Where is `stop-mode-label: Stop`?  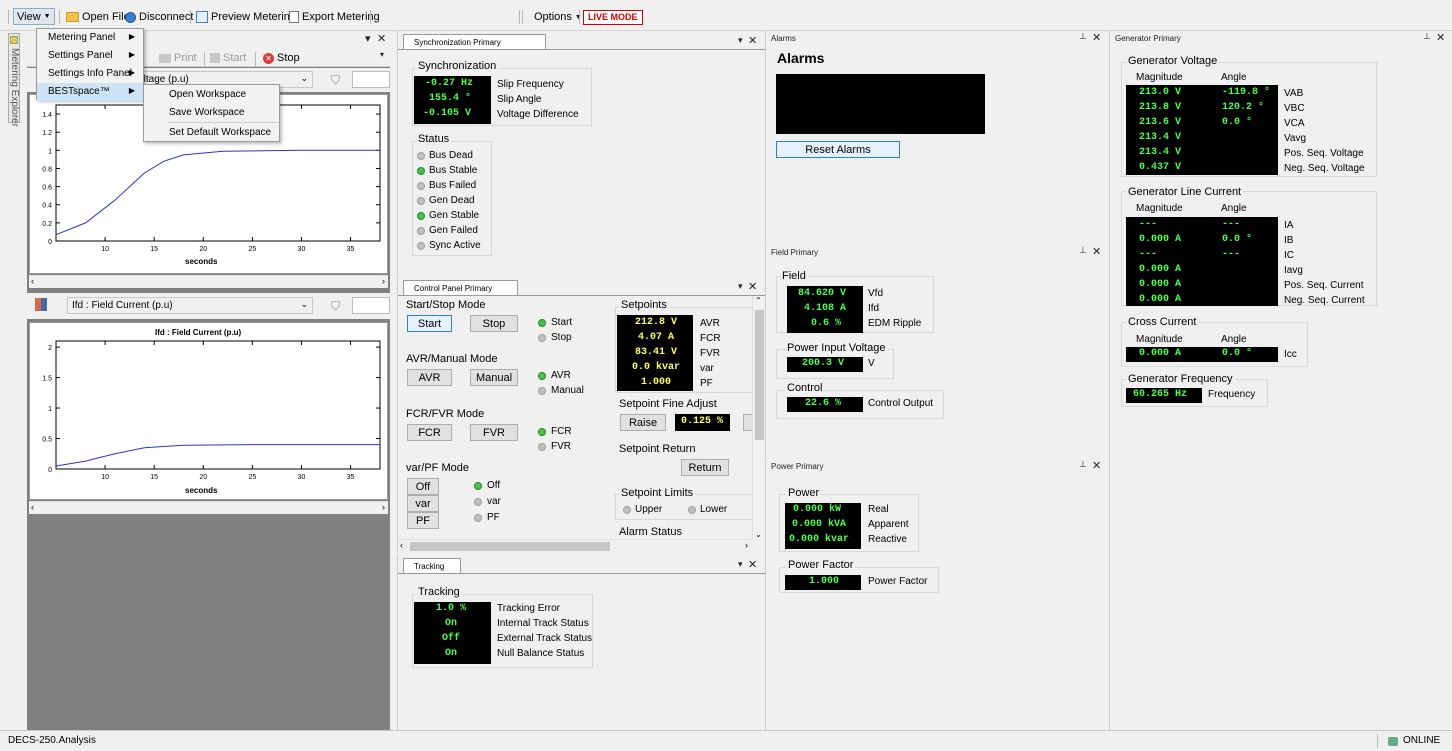
stop-mode-label: Stop is located at coordinates (494, 323).